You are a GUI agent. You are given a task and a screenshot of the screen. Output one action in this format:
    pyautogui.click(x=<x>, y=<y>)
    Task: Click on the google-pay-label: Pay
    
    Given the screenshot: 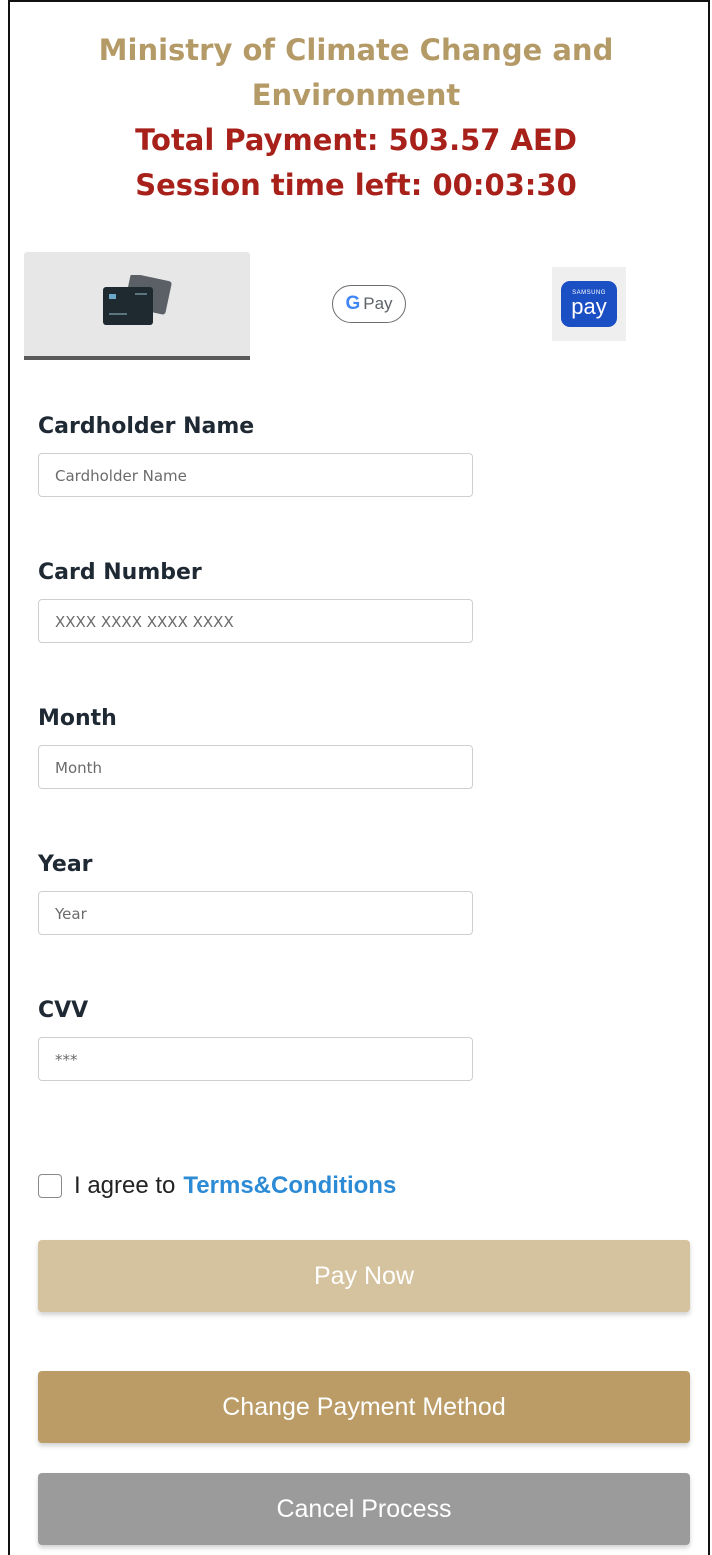 What is the action you would take?
    pyautogui.click(x=378, y=303)
    